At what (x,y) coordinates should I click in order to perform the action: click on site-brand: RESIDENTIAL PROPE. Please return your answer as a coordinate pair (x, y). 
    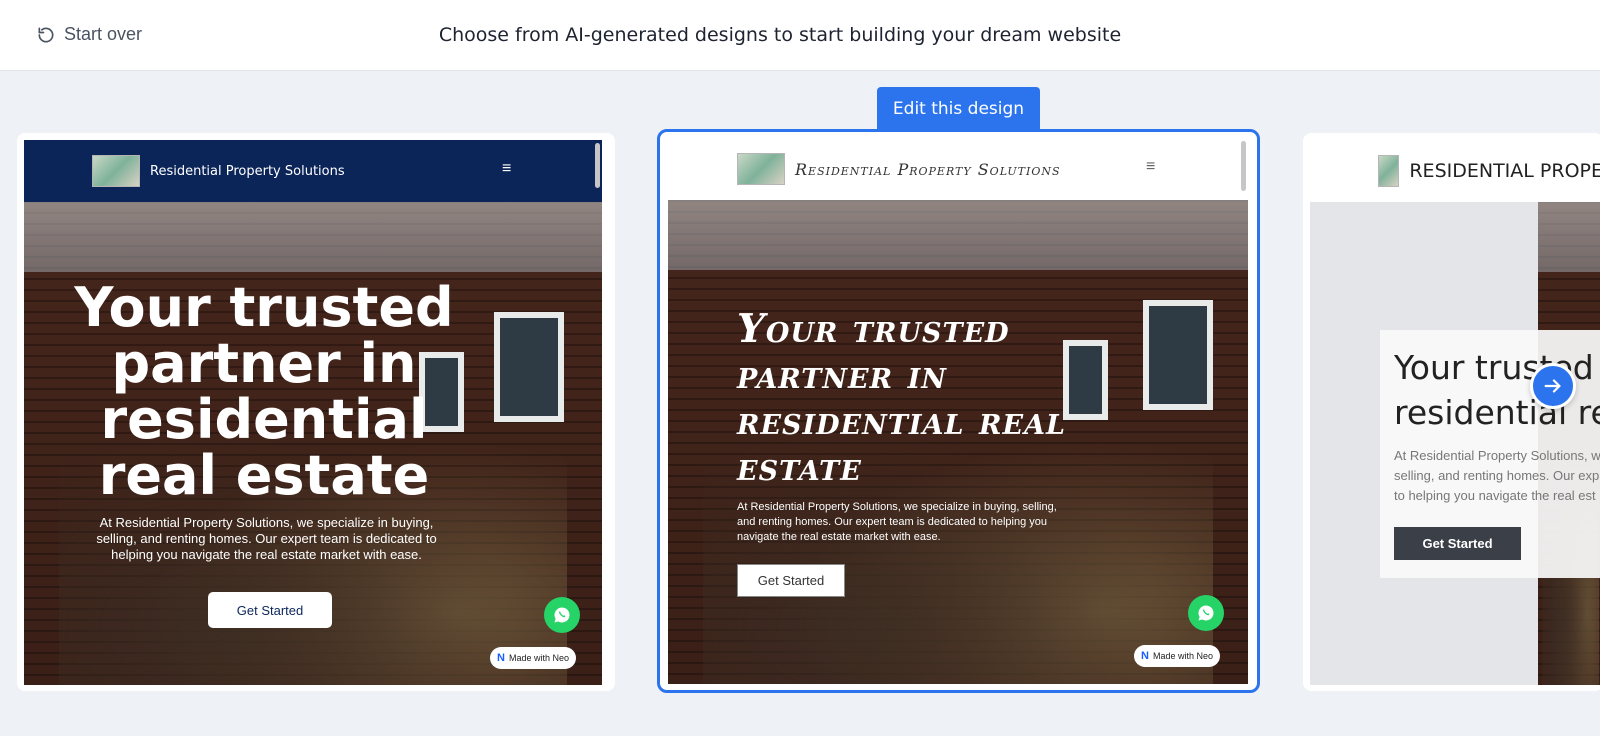
    Looking at the image, I should click on (1504, 171).